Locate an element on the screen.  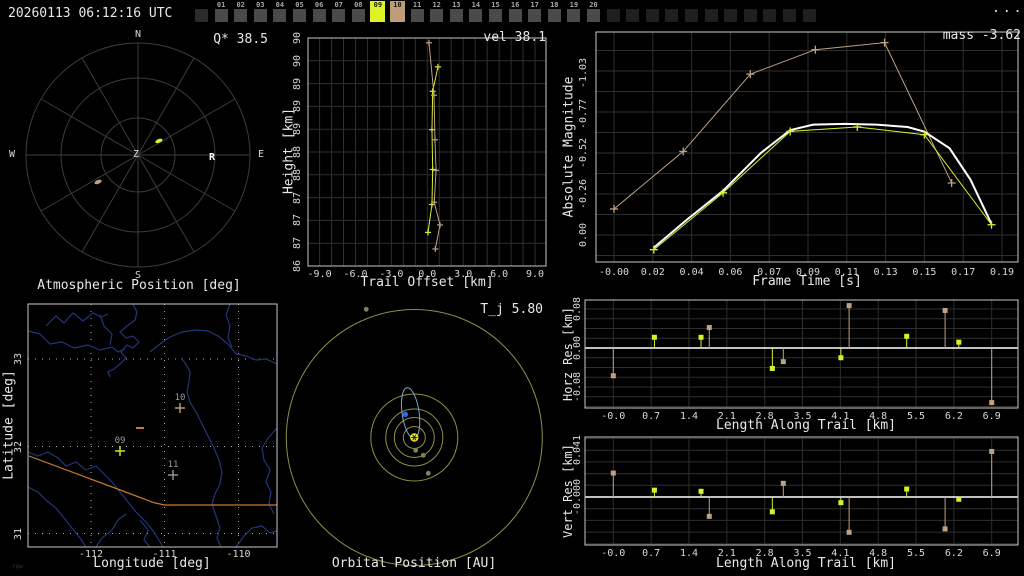
map-marker-label: 11 is located at coordinates (173, 465).